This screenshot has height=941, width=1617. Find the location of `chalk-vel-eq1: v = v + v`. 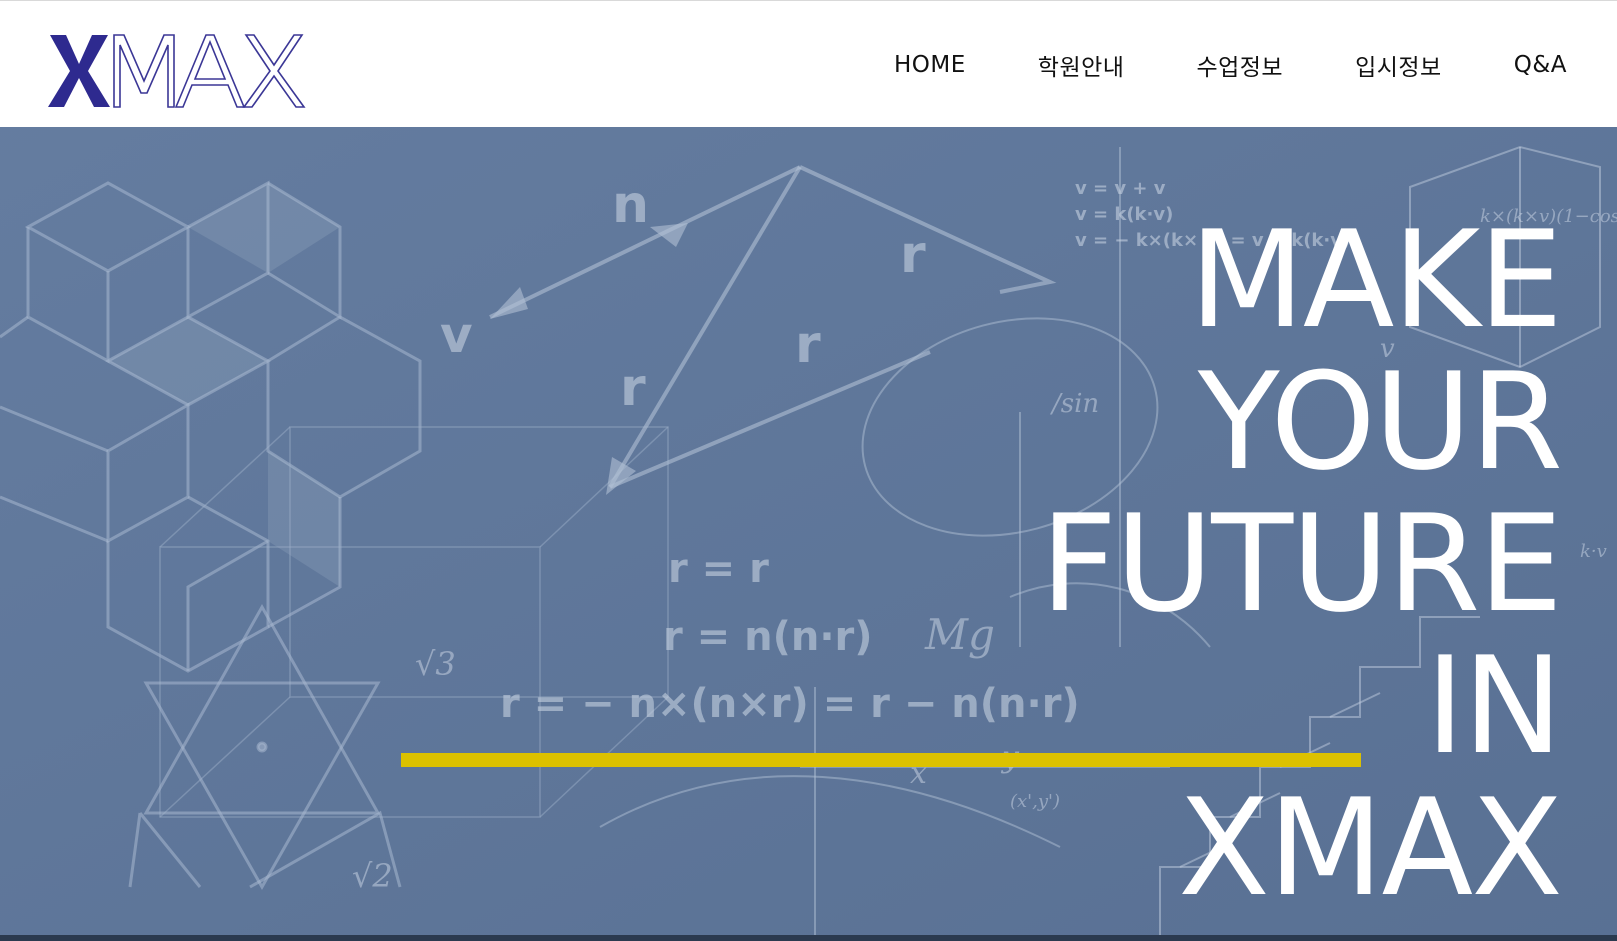

chalk-vel-eq1: v = v + v is located at coordinates (1120, 188).